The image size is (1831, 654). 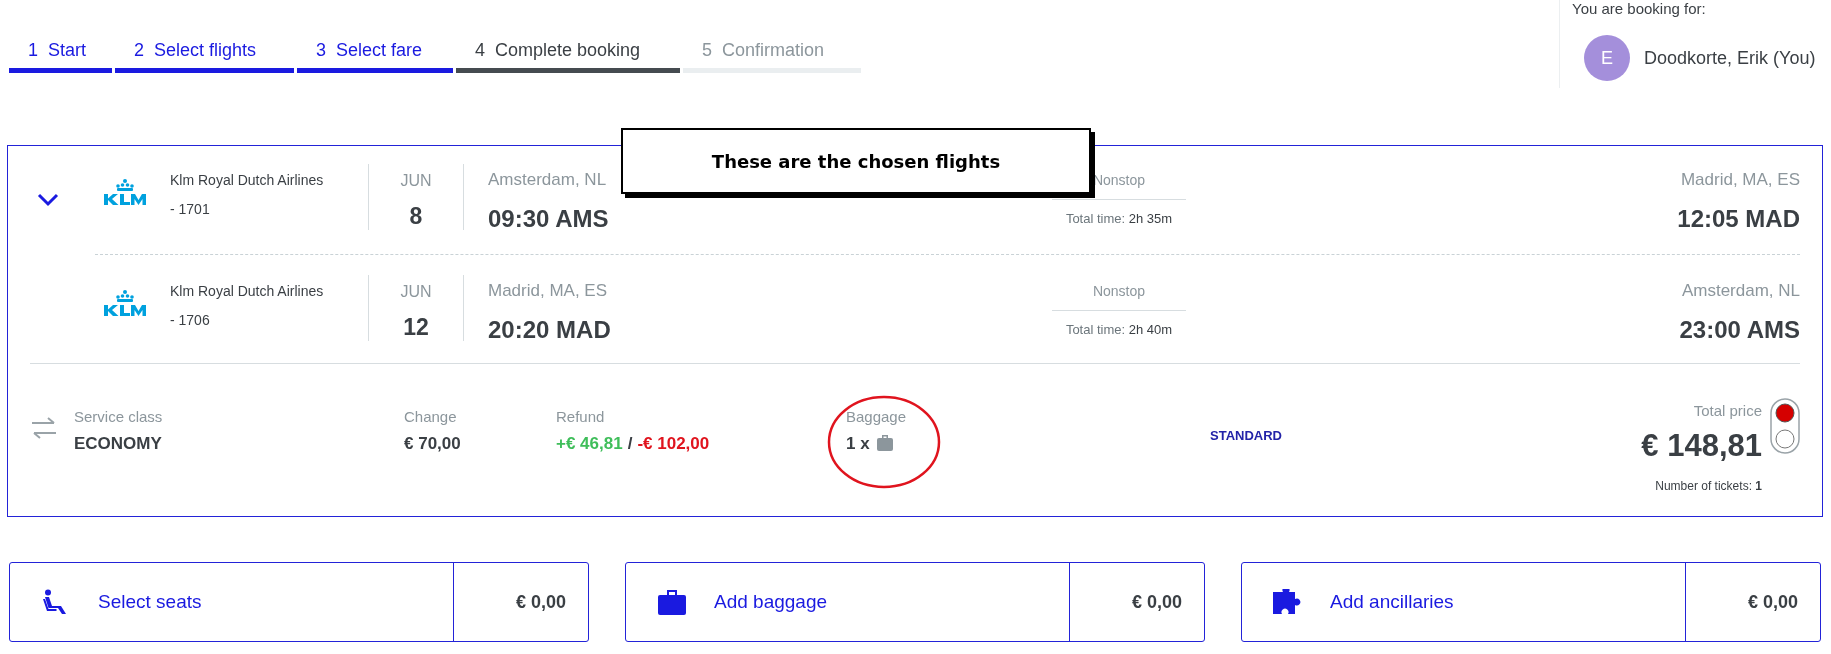 I want to click on extra-option-label: Select seats, so click(x=150, y=601).